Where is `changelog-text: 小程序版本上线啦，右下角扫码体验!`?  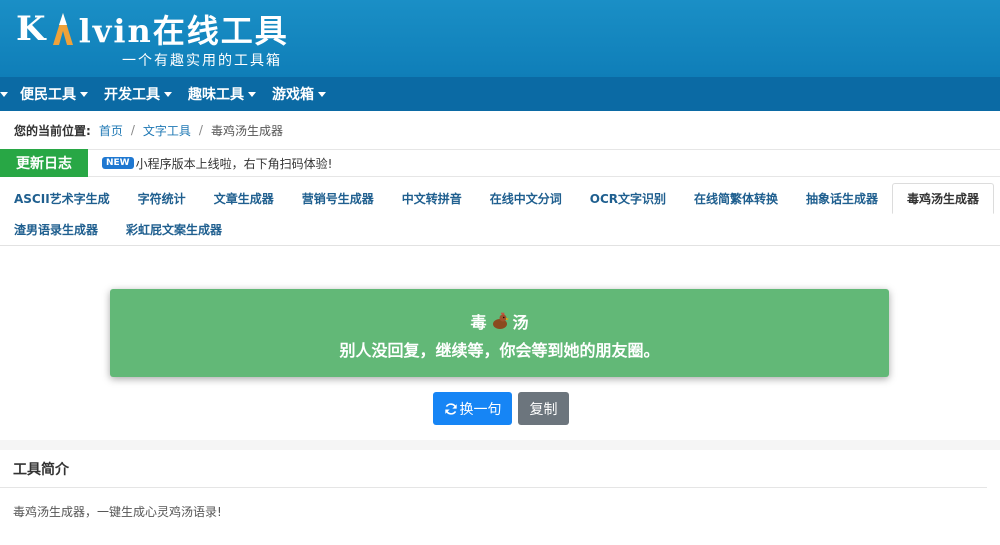
changelog-text: 小程序版本上线啦，右下角扫码体验! is located at coordinates (234, 163).